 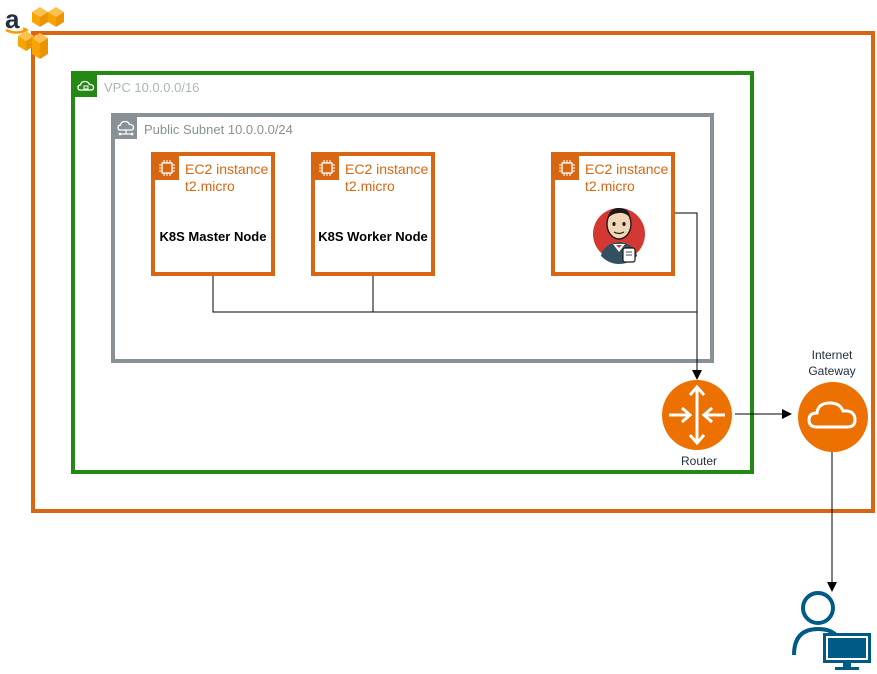 What do you see at coordinates (699, 461) in the screenshot?
I see `router-label: Router` at bounding box center [699, 461].